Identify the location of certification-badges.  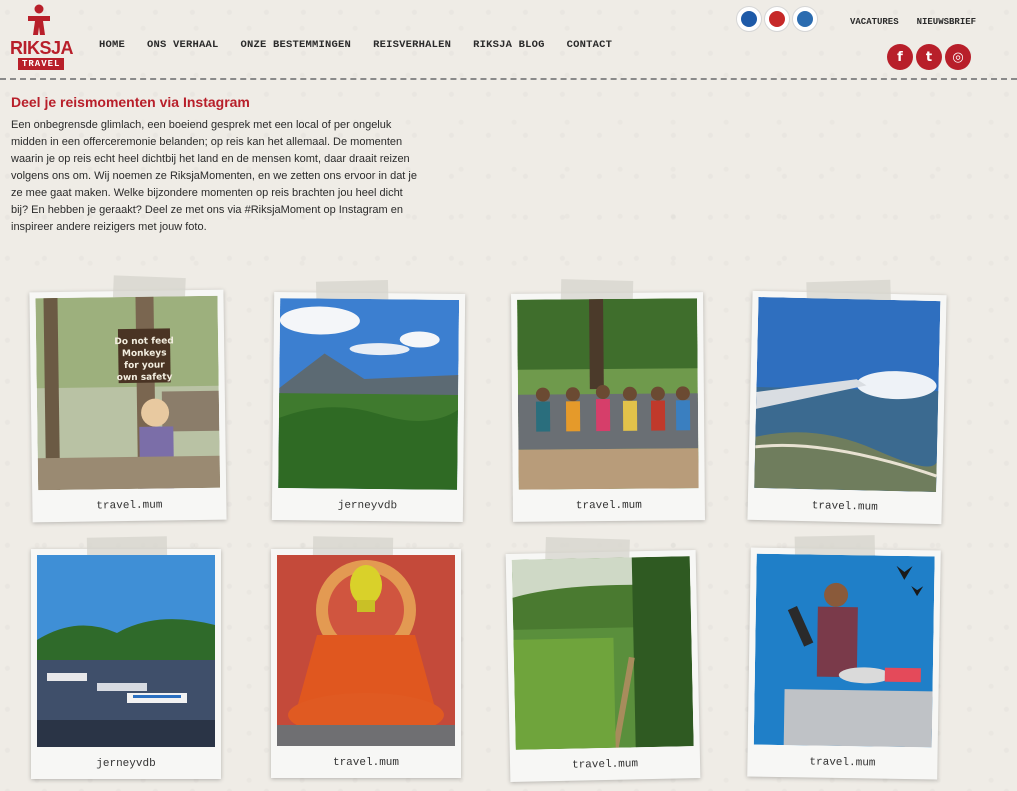
(777, 19).